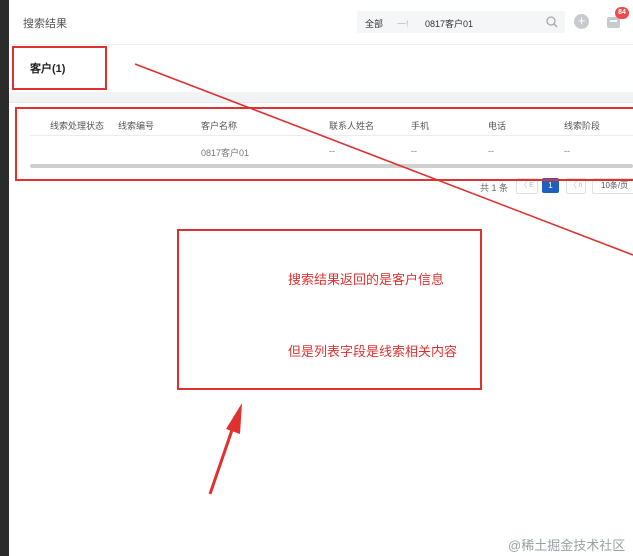 The width and height of the screenshot is (633, 556). I want to click on annotation-arrow-head, so click(234, 418).